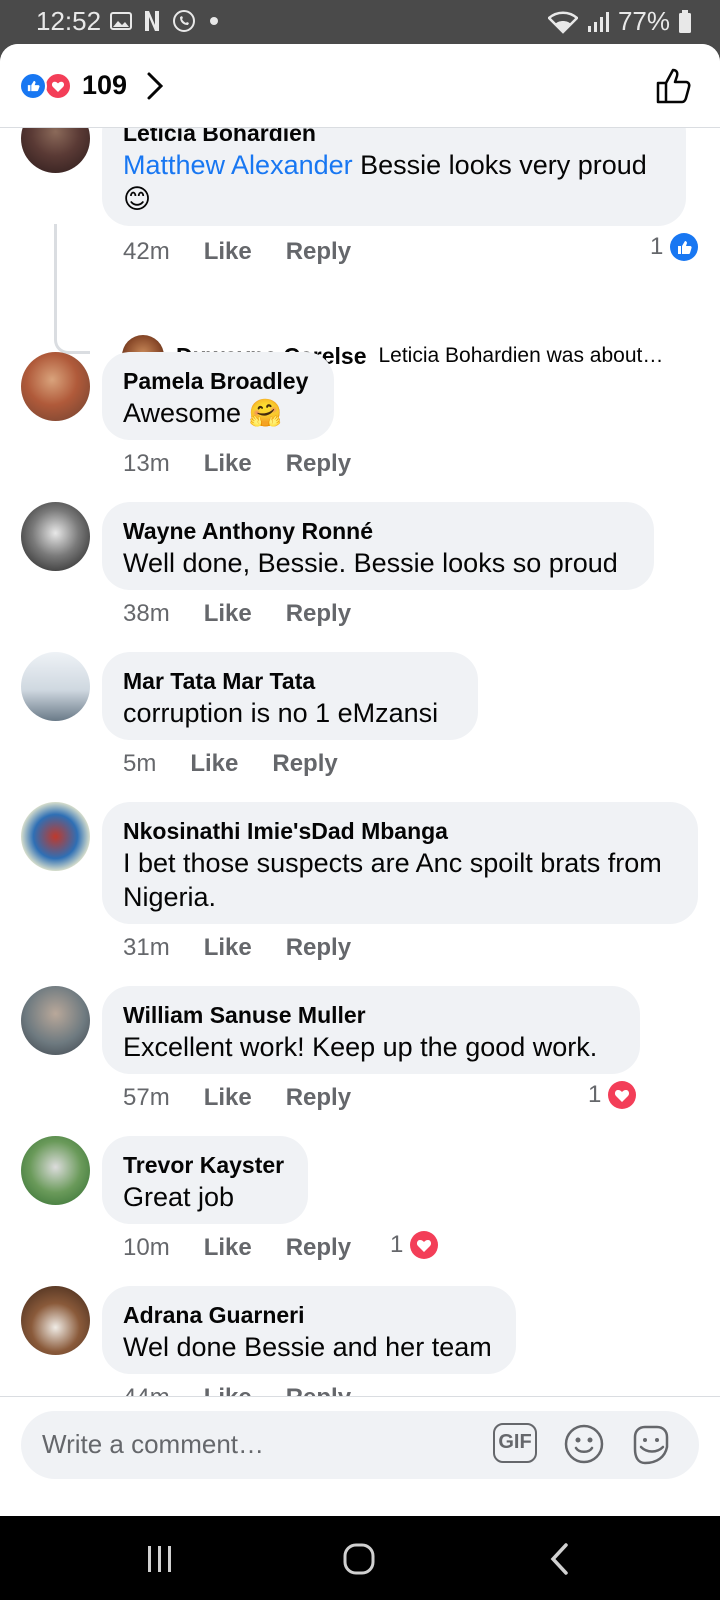  Describe the element at coordinates (72, 289) in the screenshot. I see `thread-connector` at that location.